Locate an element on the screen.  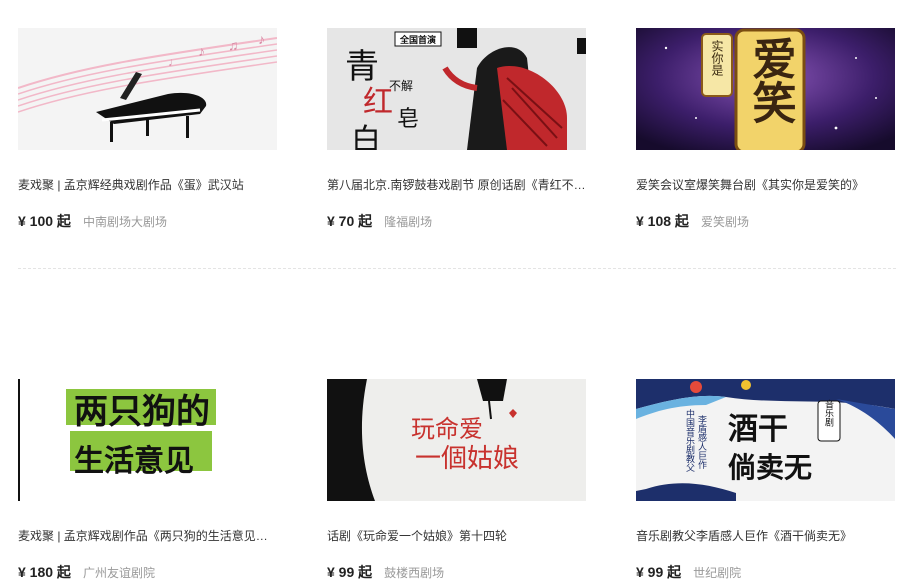
show-poster-piano: ♪ ♫ ♪ ♩ is located at coordinates (147, 89).